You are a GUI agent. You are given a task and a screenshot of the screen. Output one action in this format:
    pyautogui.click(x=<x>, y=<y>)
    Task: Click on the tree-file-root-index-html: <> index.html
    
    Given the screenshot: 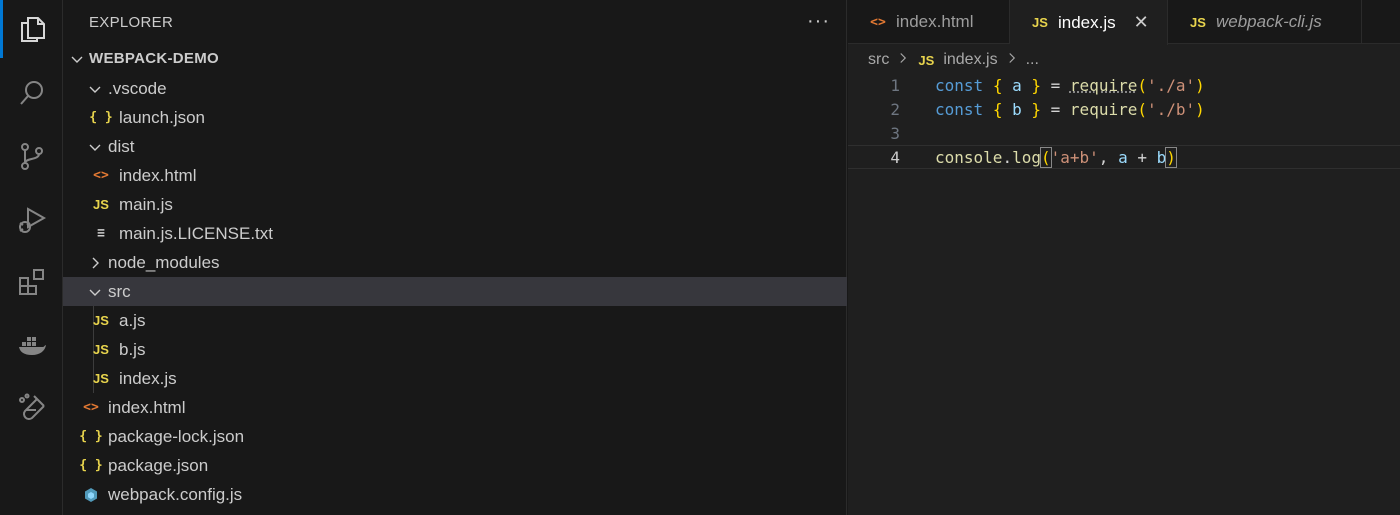 What is the action you would take?
    pyautogui.click(x=455, y=407)
    